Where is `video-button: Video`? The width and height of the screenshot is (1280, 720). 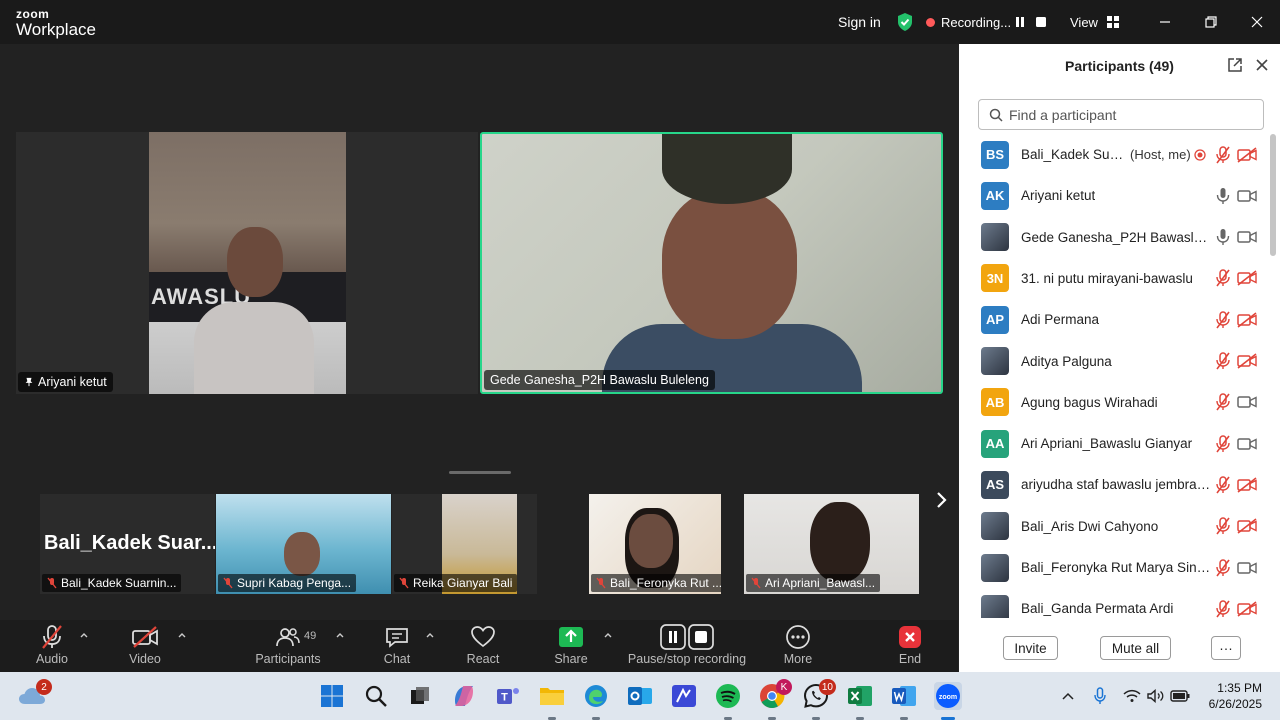 video-button: Video is located at coordinates (145, 646).